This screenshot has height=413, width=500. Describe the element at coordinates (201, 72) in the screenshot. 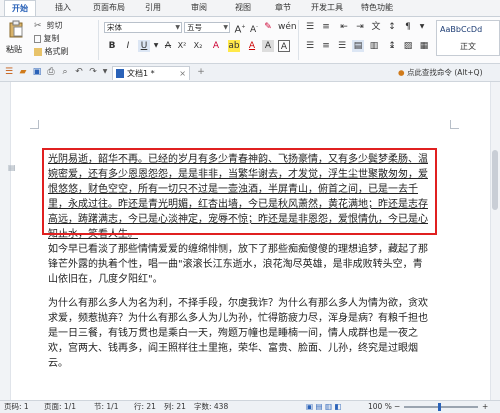

I see `new-tab-icon: +` at that location.